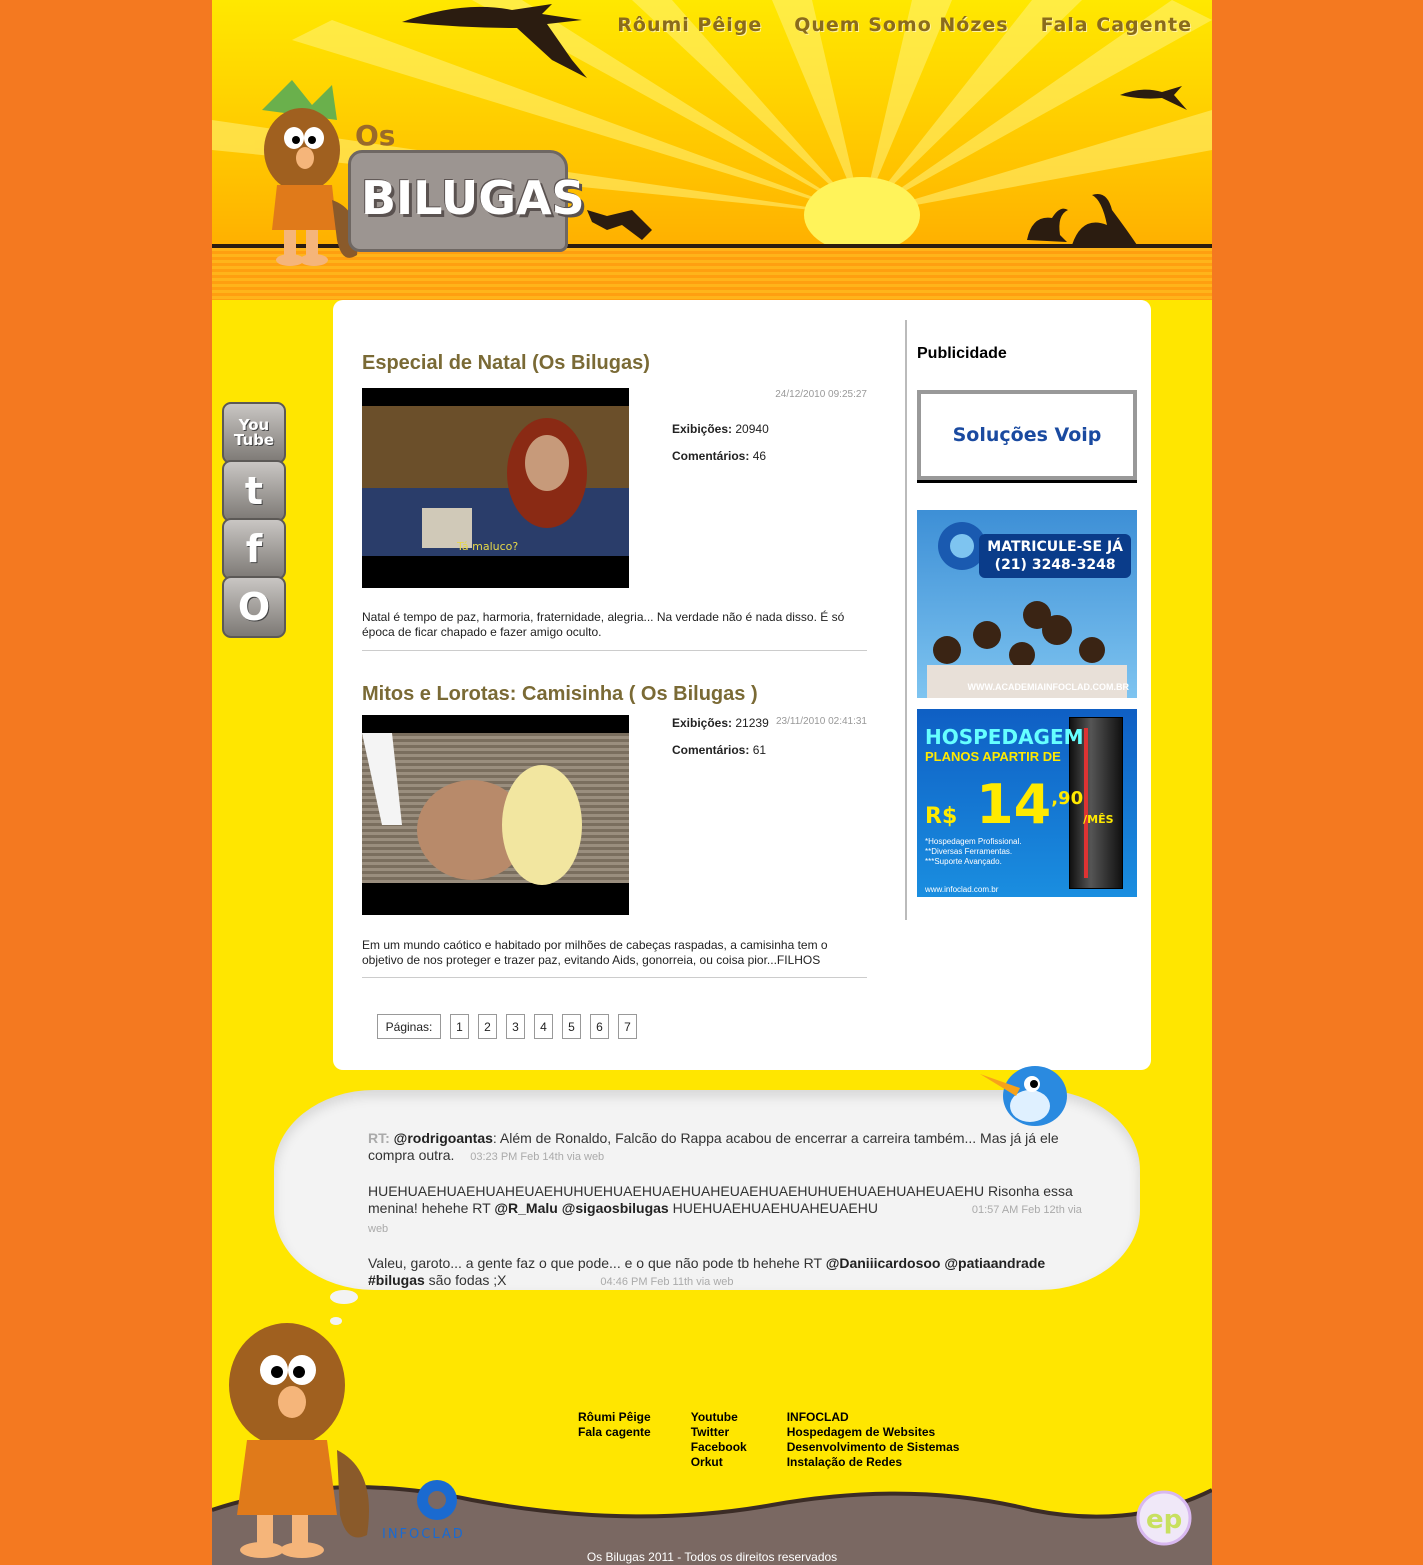  Describe the element at coordinates (487, 546) in the screenshot. I see `video-caption: Tá maluco?` at that location.